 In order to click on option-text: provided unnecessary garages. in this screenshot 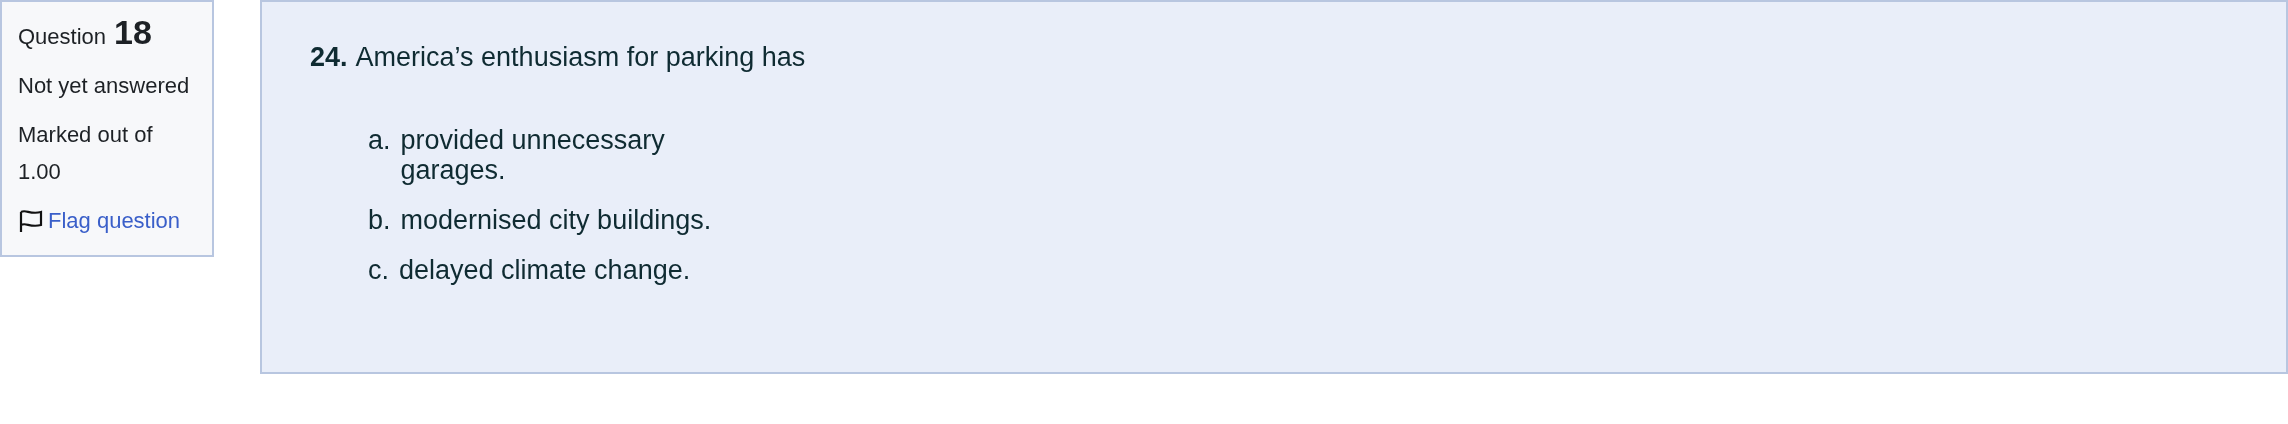, I will do `click(560, 155)`.